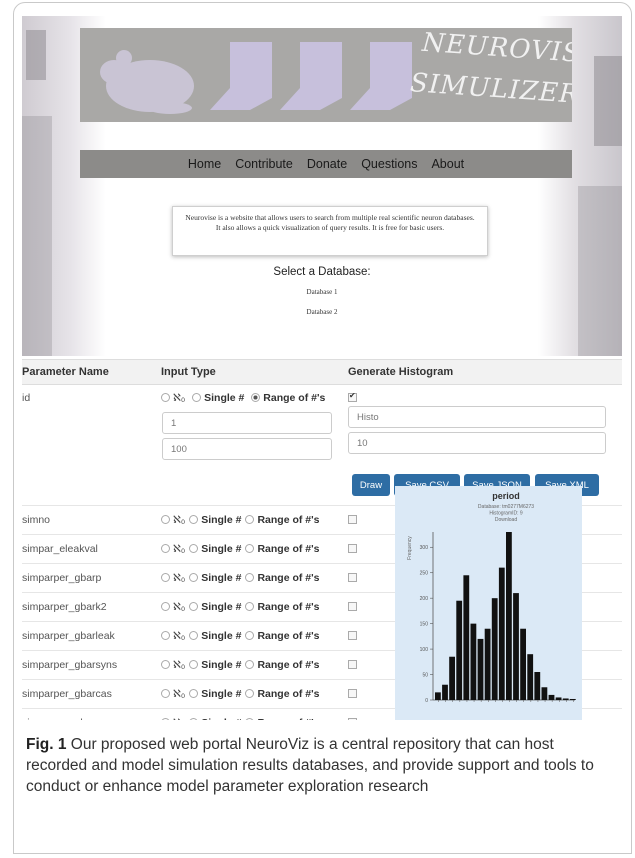  I want to click on param-name-id: id, so click(26, 398).